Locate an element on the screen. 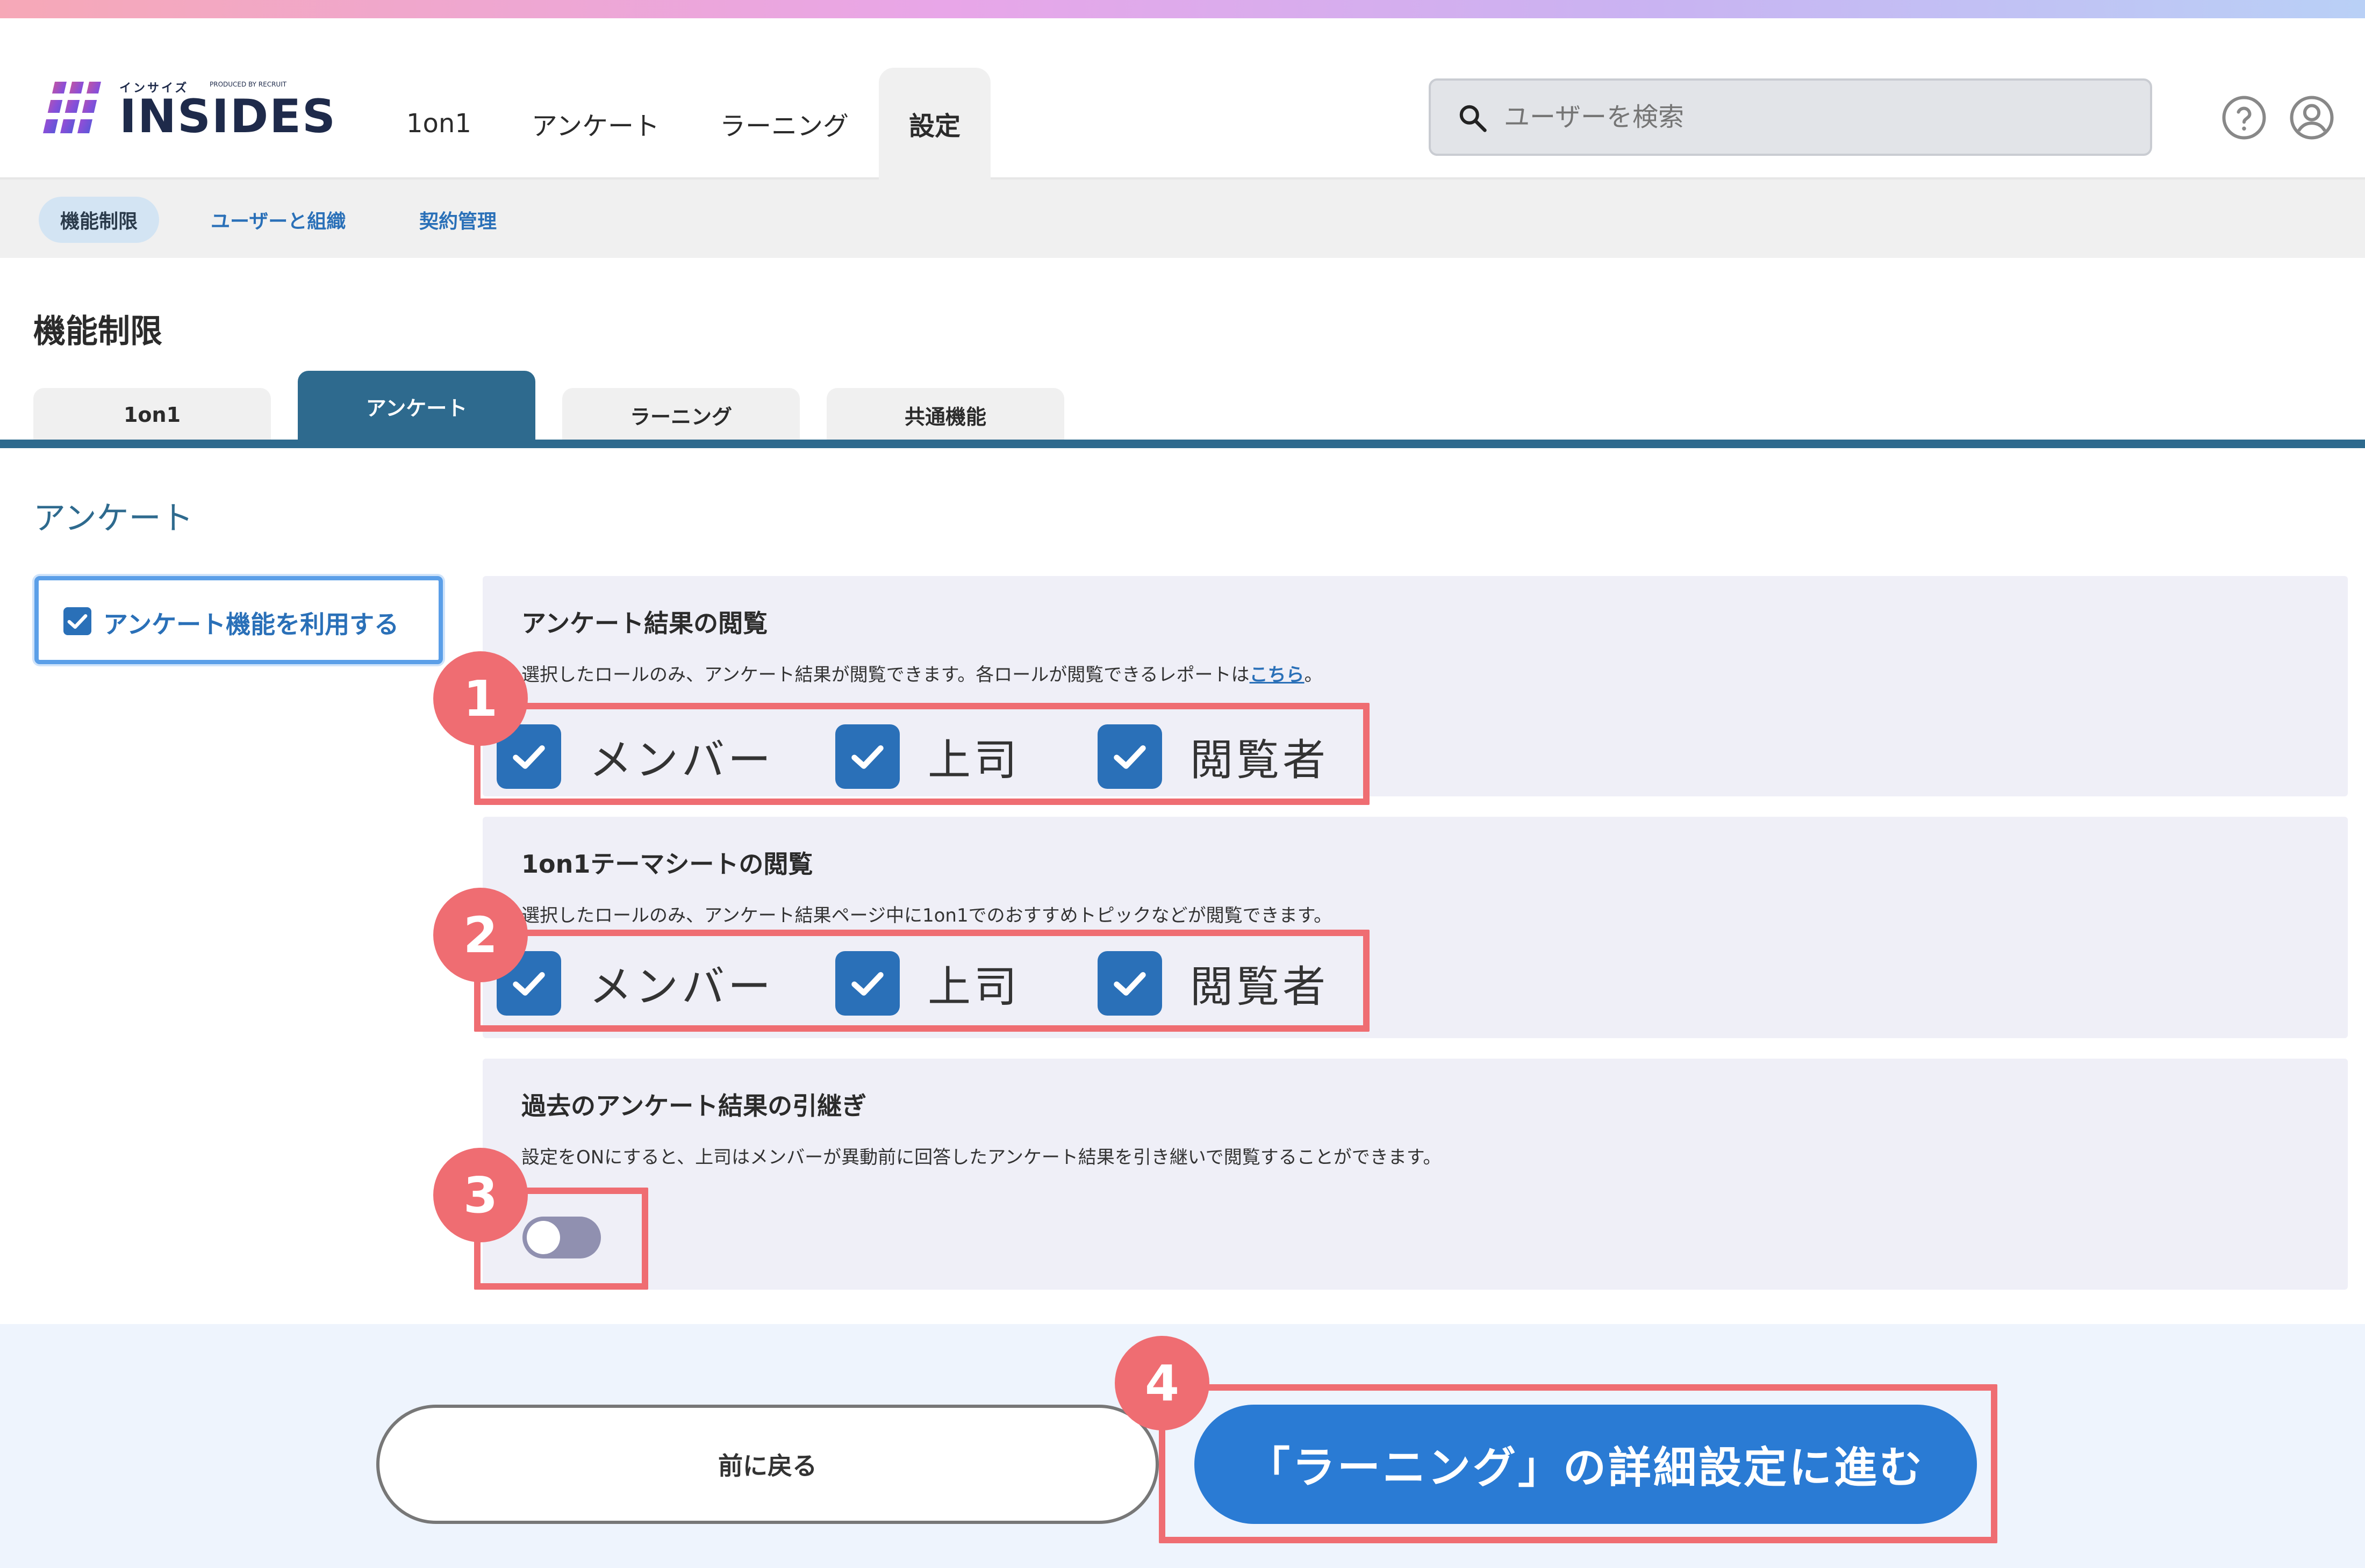  use-survey-feature-checkbox: アンケート機能を利用する is located at coordinates (238, 620).